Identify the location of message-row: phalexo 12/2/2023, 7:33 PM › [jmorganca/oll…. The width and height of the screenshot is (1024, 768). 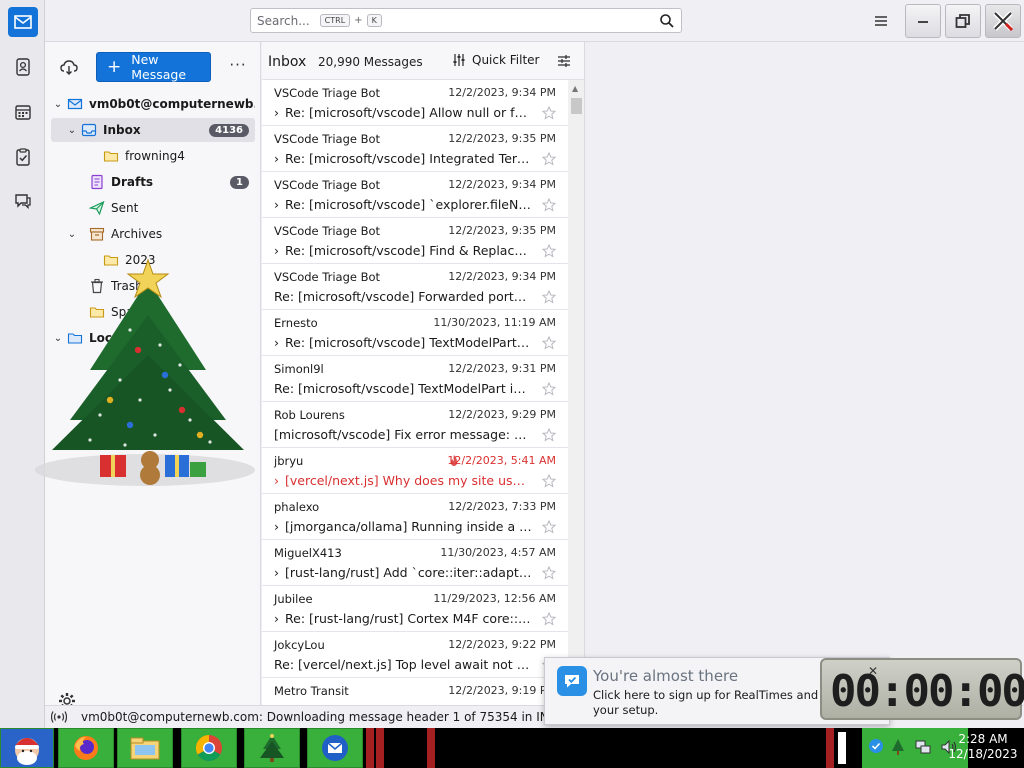
(415, 517).